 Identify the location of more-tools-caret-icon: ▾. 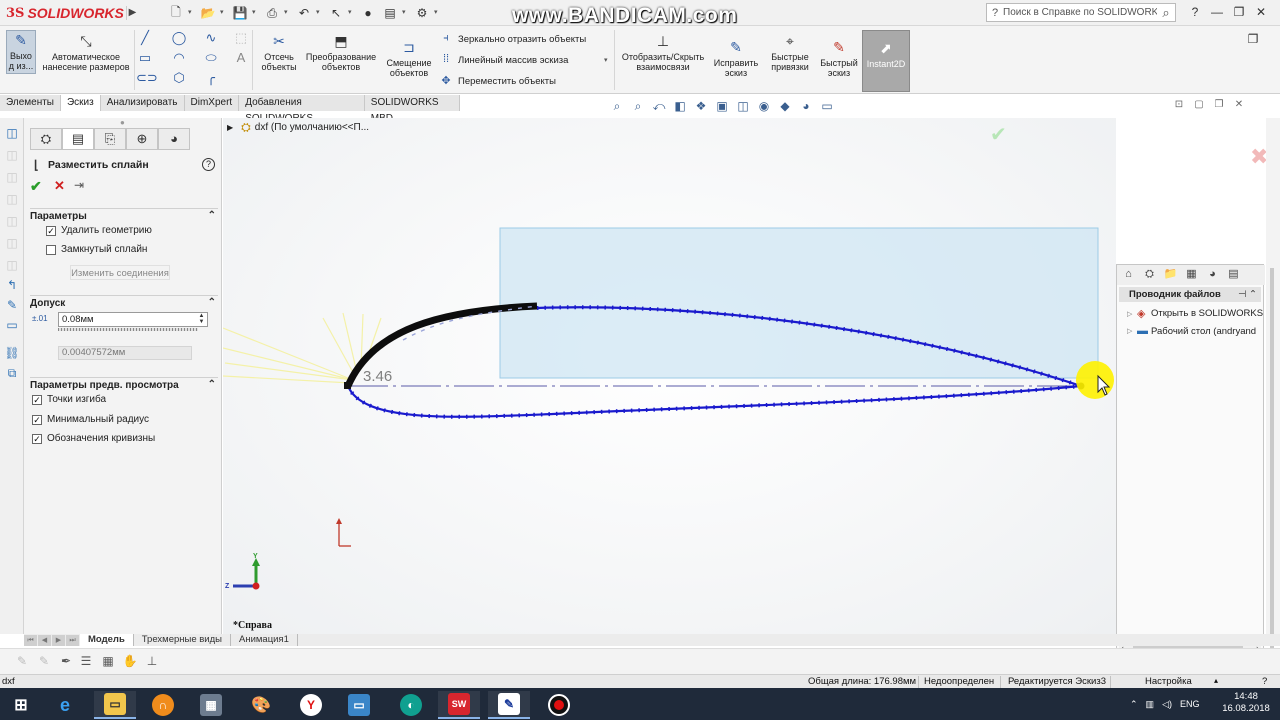
(608, 61).